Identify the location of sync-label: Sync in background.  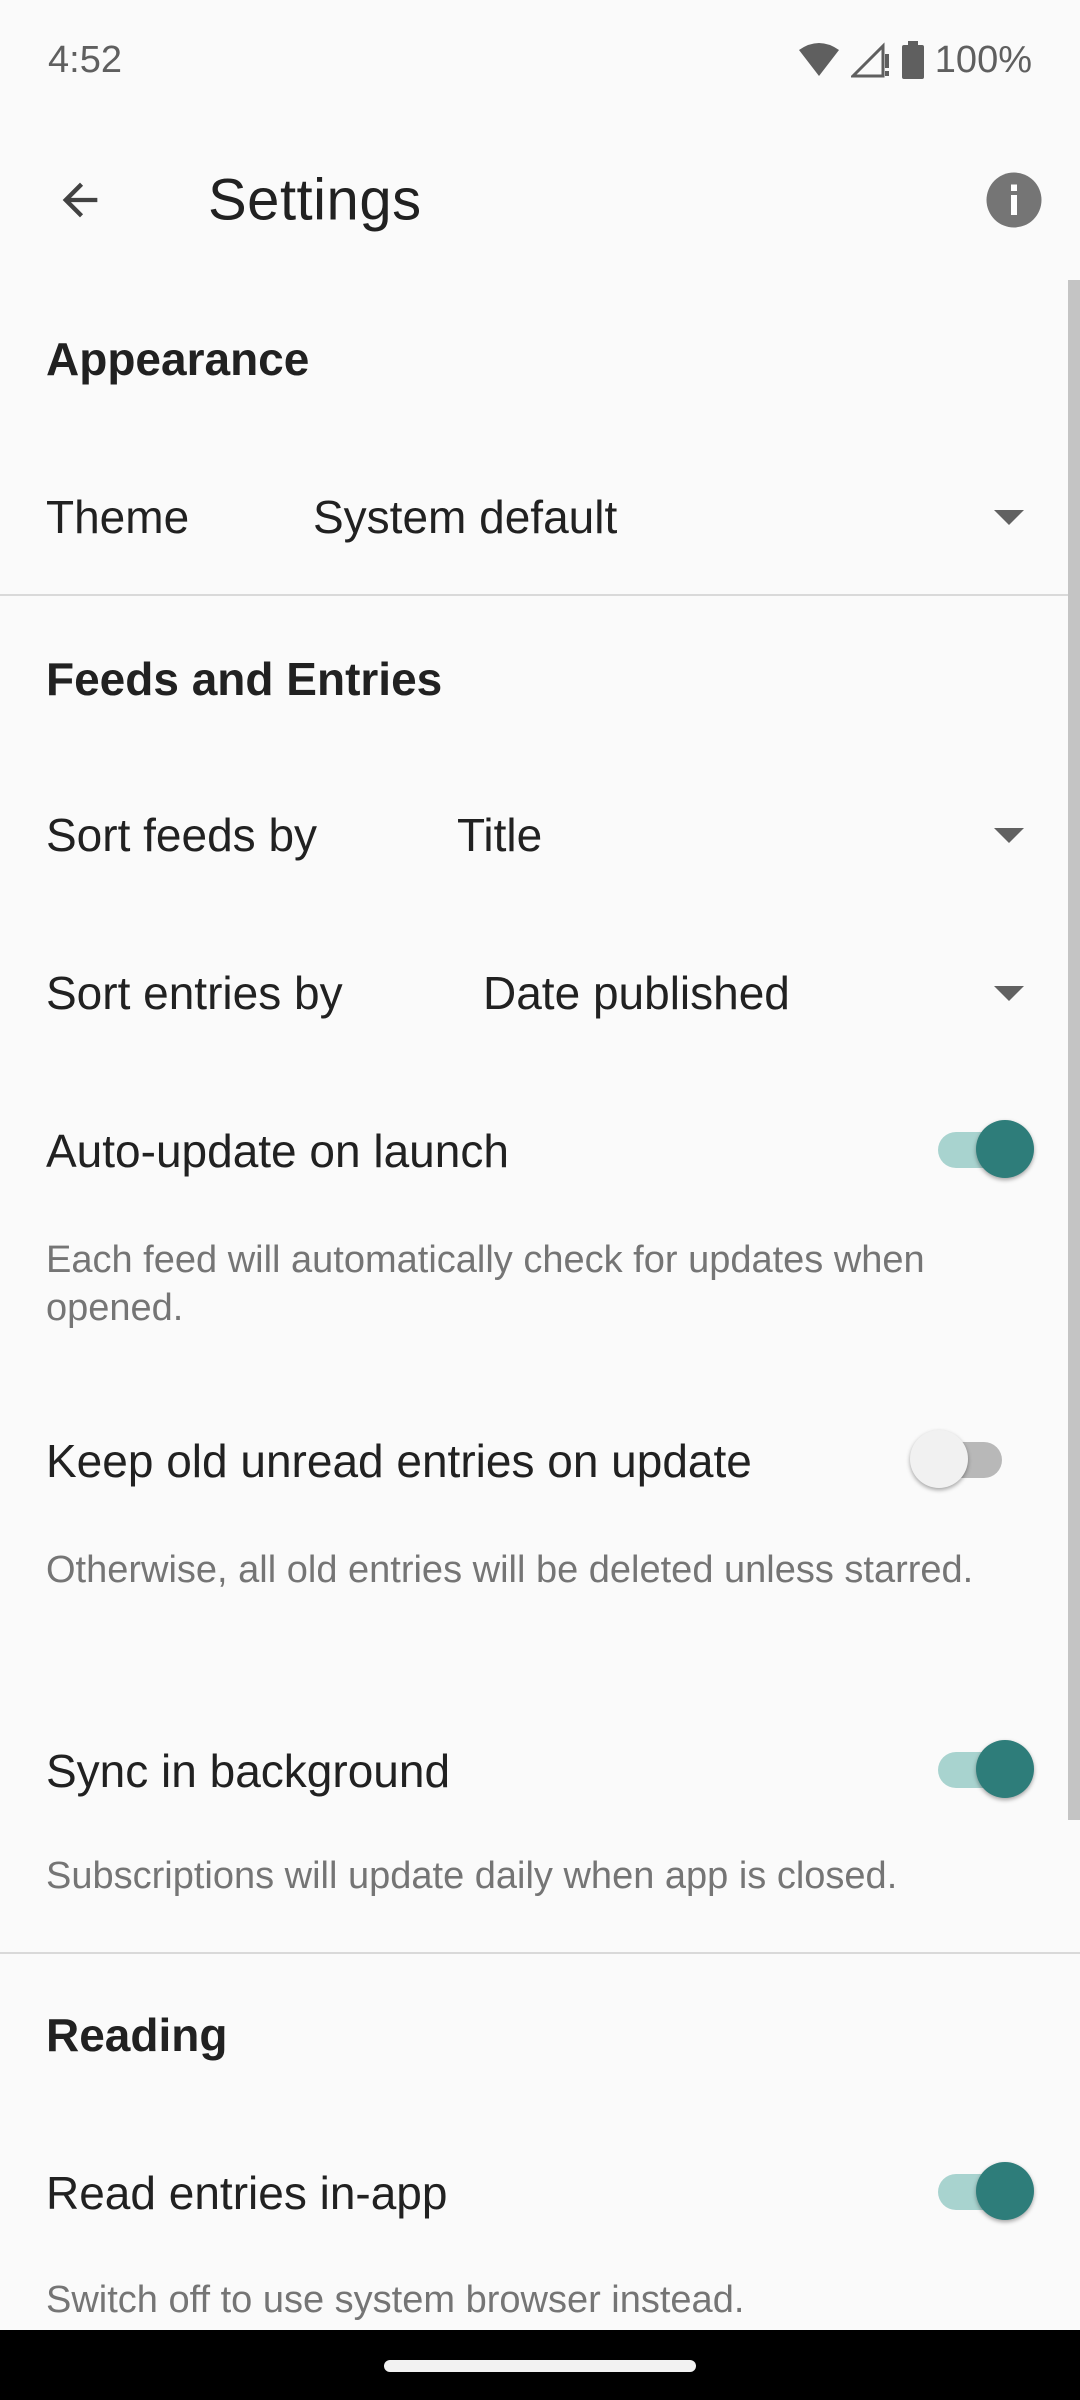
(248, 1771).